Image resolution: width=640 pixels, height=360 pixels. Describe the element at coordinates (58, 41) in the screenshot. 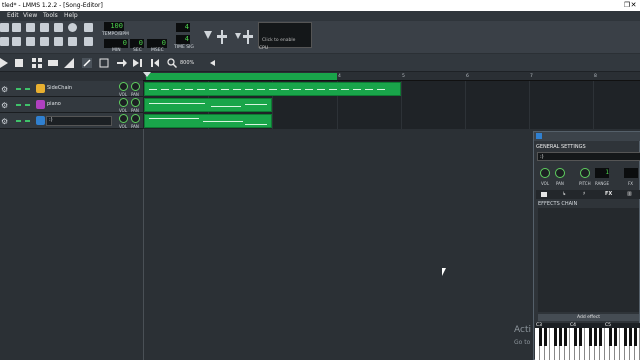

I see `mixer-icon` at that location.